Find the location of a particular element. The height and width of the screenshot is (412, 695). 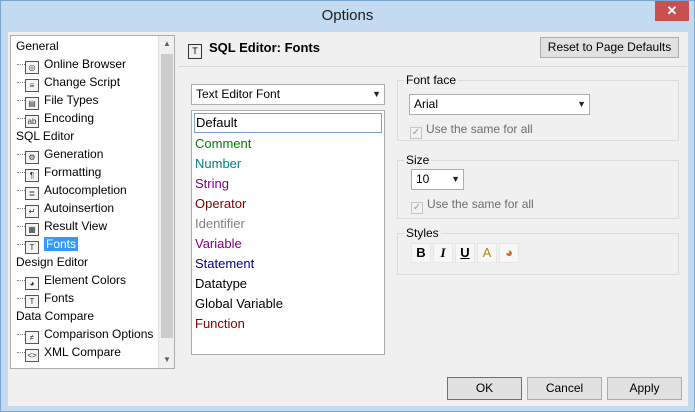

ok-button: OK is located at coordinates (484, 388).